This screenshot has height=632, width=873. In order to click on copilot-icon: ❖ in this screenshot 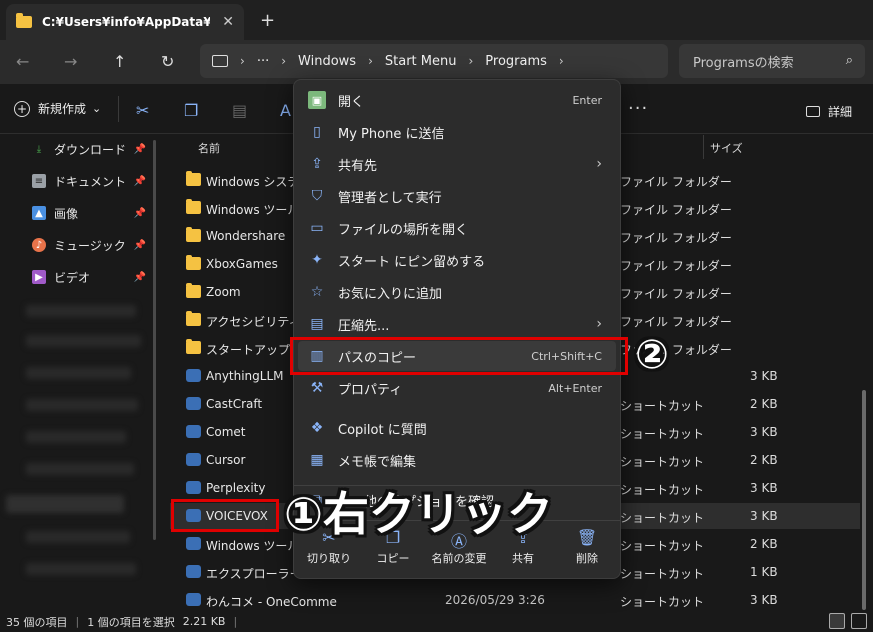, I will do `click(317, 428)`.